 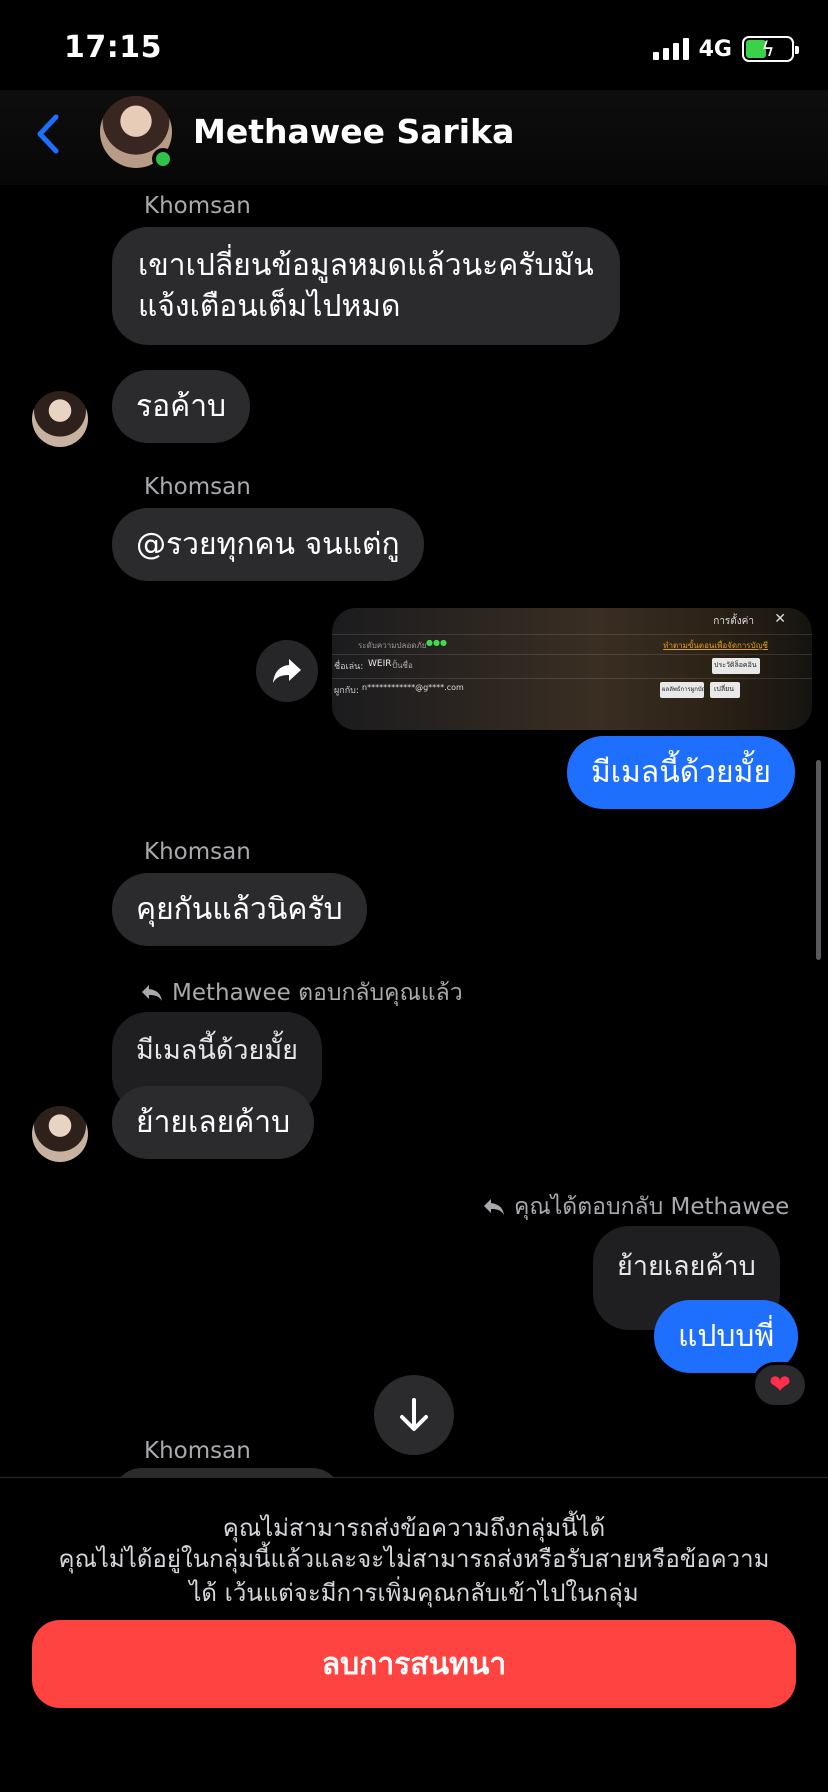 I want to click on message-bubble: ย้ายเลยค้าบ, so click(x=213, y=1122).